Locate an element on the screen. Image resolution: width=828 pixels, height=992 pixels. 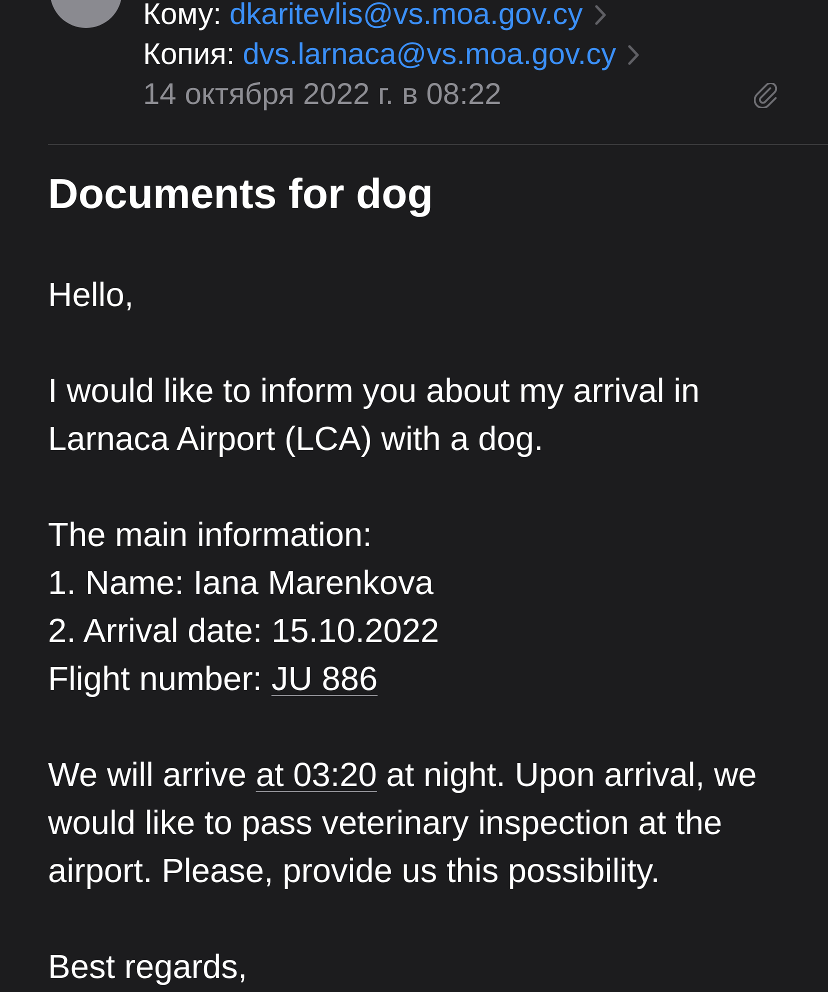
detected-link: JU 886 is located at coordinates (324, 679).